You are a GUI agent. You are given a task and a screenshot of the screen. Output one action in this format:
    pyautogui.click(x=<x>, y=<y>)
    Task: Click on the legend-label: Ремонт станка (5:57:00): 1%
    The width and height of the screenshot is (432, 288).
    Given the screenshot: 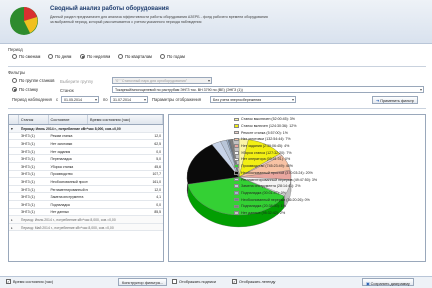 What is the action you would take?
    pyautogui.click(x=264, y=132)
    